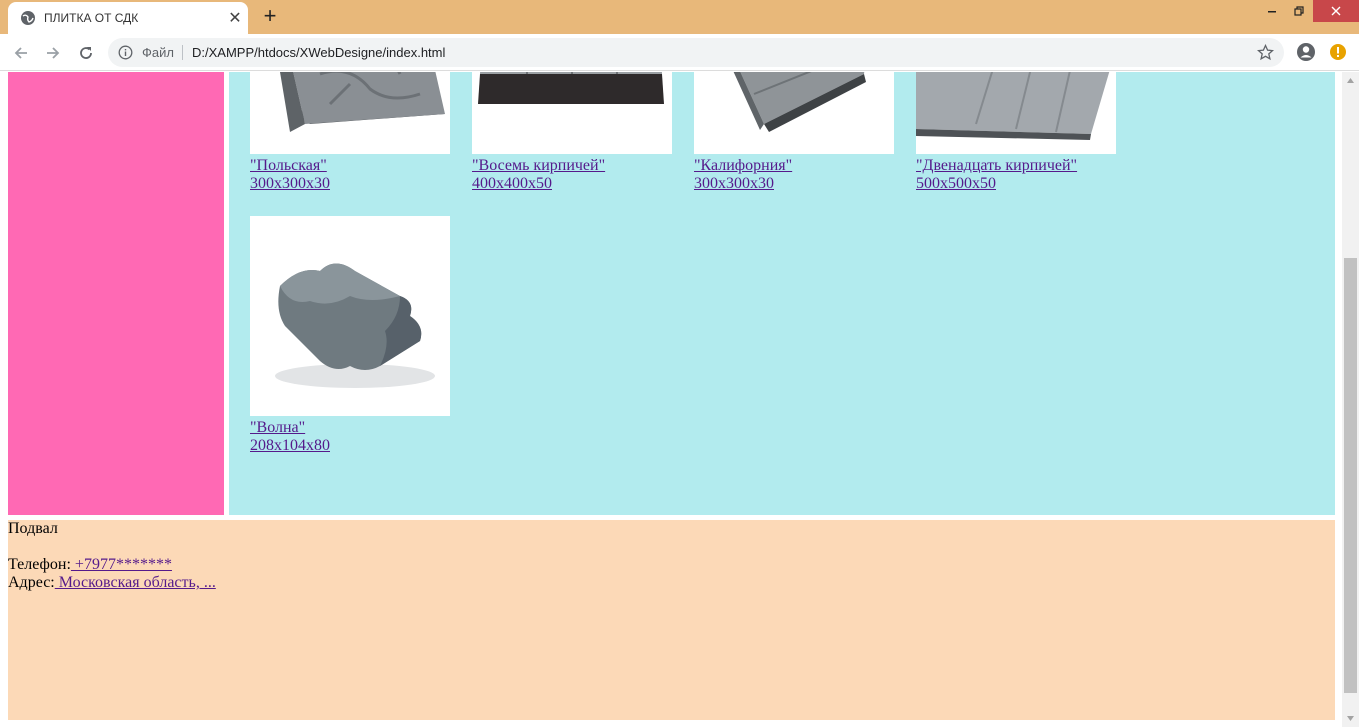 The height and width of the screenshot is (727, 1359). Describe the element at coordinates (158, 52) in the screenshot. I see `scheme-label: Файл` at that location.